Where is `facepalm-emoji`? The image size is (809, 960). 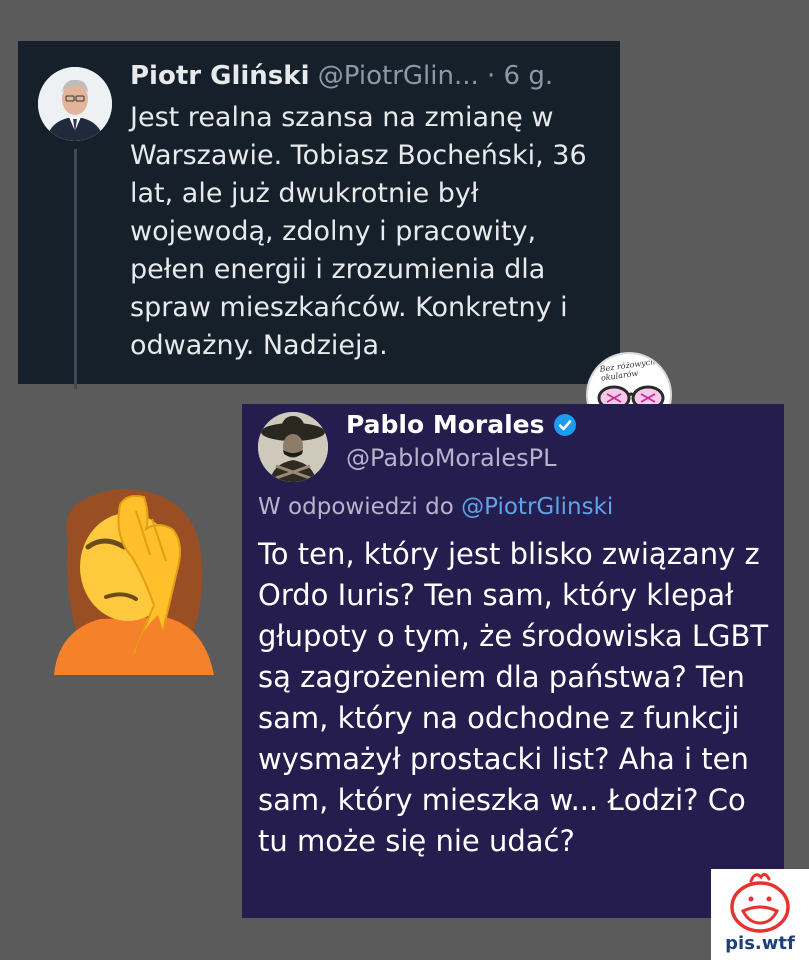
facepalm-emoji is located at coordinates (134, 582).